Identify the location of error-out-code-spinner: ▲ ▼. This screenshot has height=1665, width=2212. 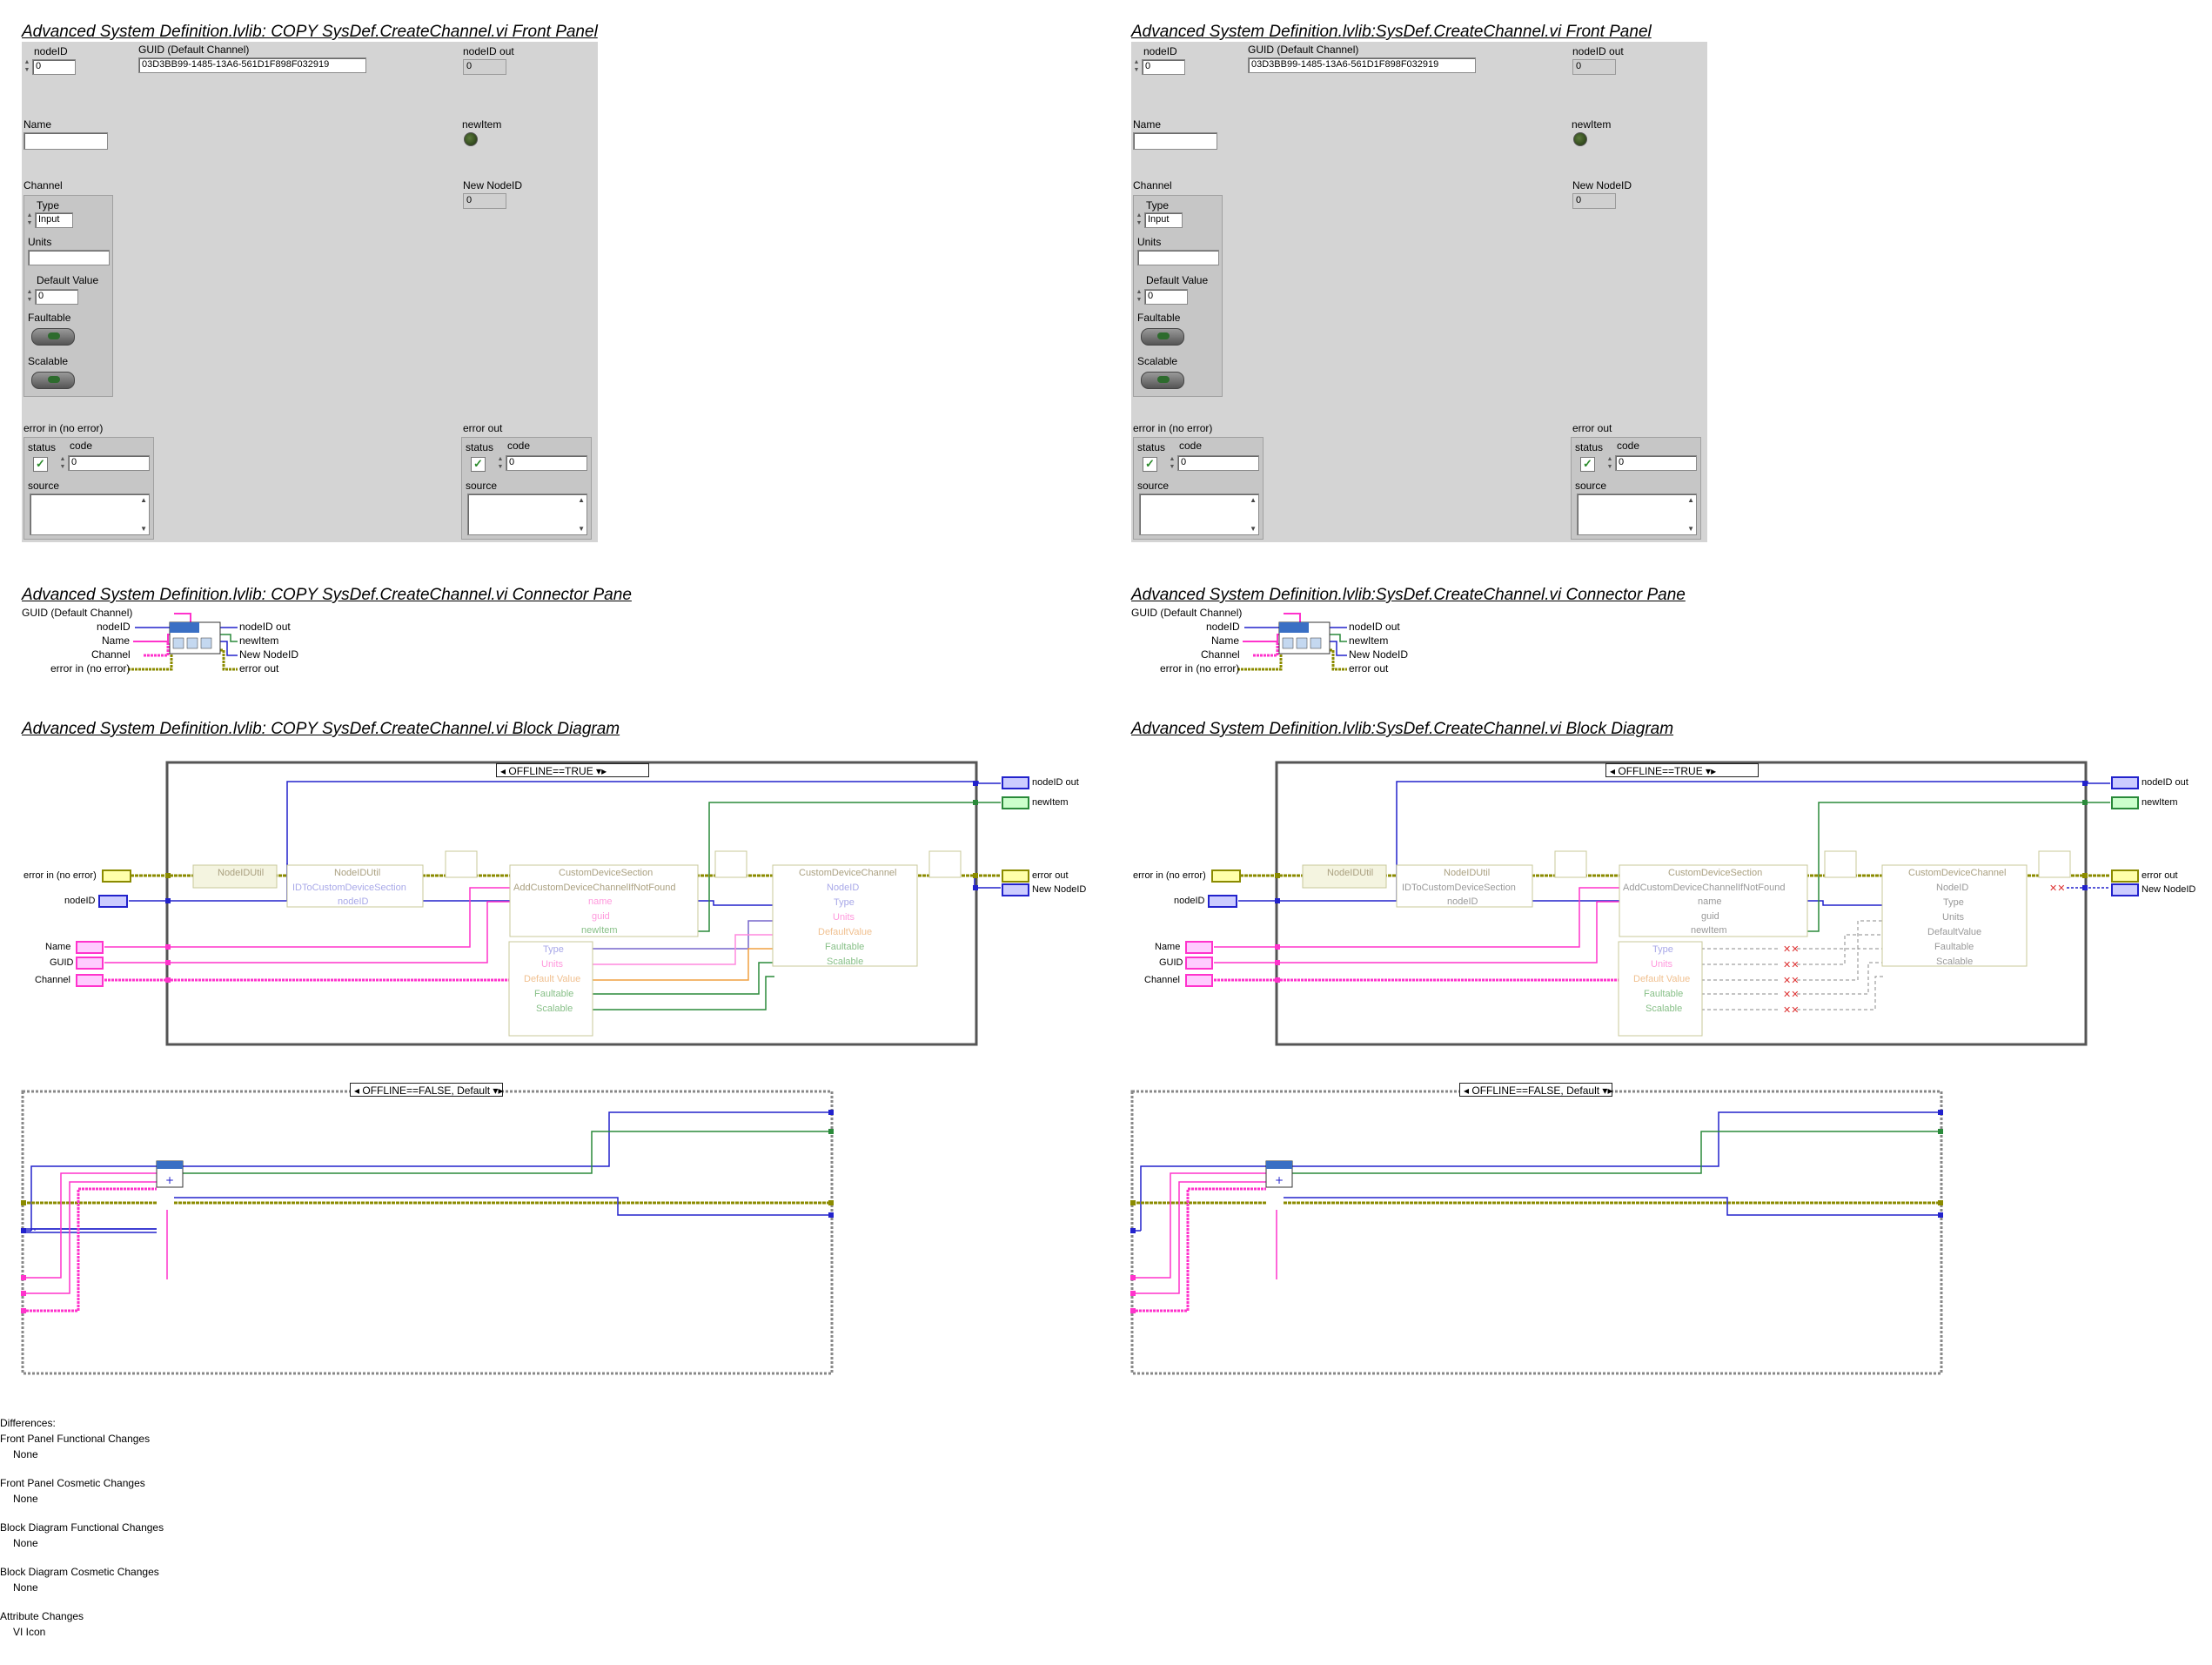
(1609, 463).